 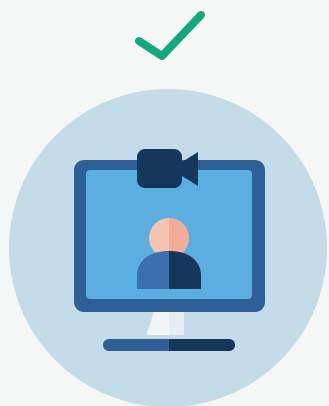 I want to click on camera-body, so click(x=159, y=168).